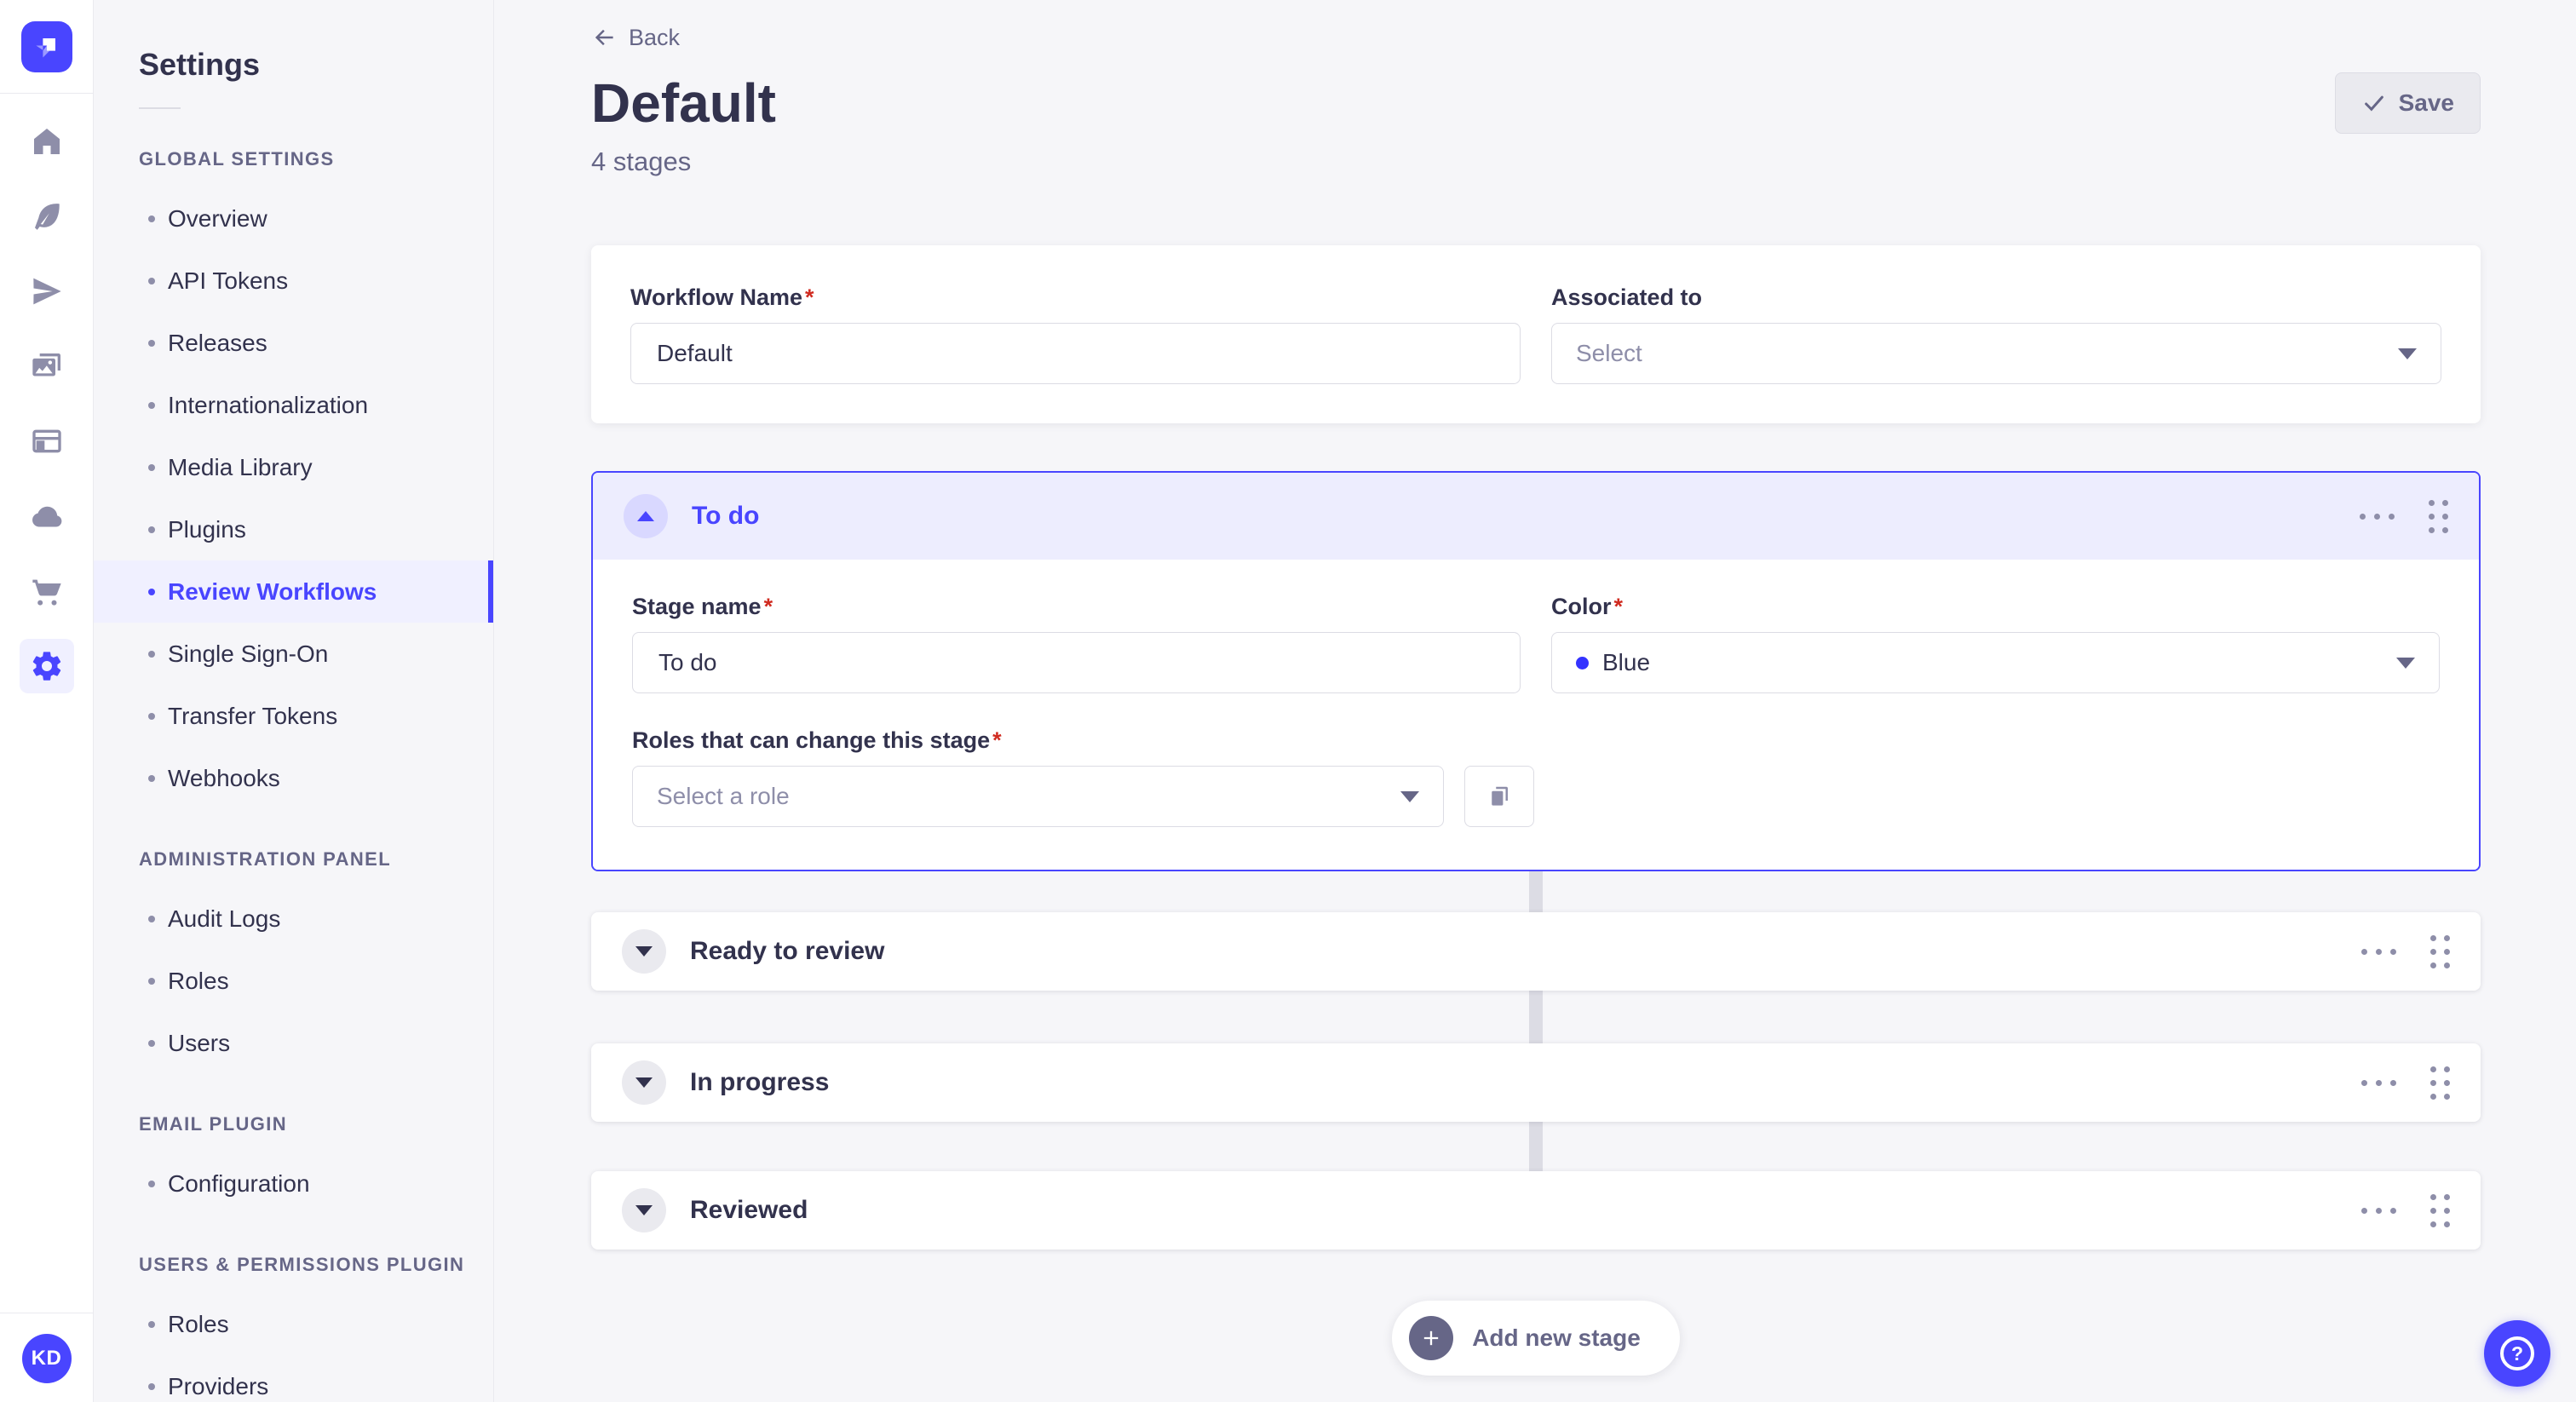 The image size is (2576, 1402). Describe the element at coordinates (1536, 334) in the screenshot. I see `workflow-meta-card: Workflow Name* Associated to Select` at that location.